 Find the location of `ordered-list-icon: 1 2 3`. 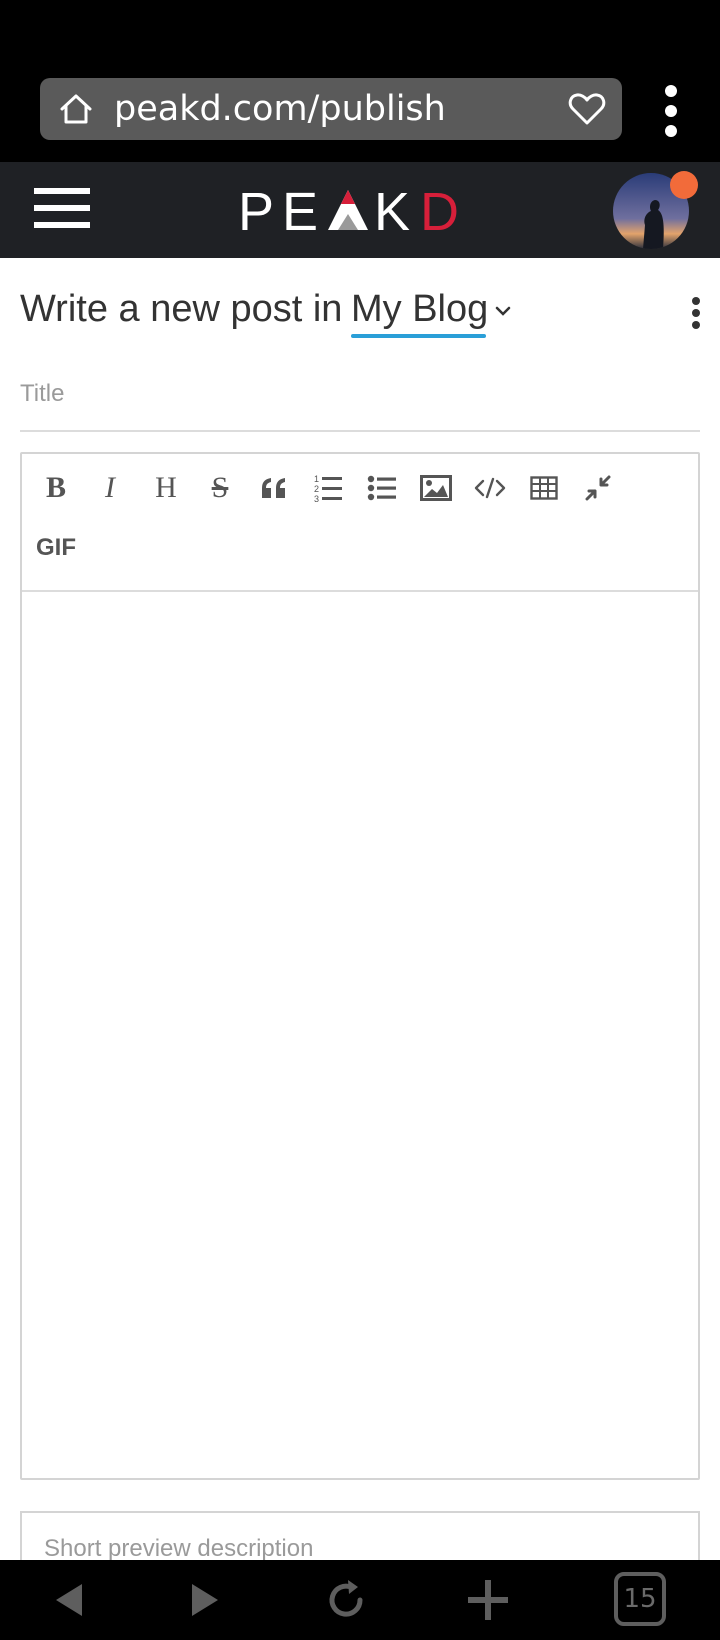

ordered-list-icon: 1 2 3 is located at coordinates (328, 488).